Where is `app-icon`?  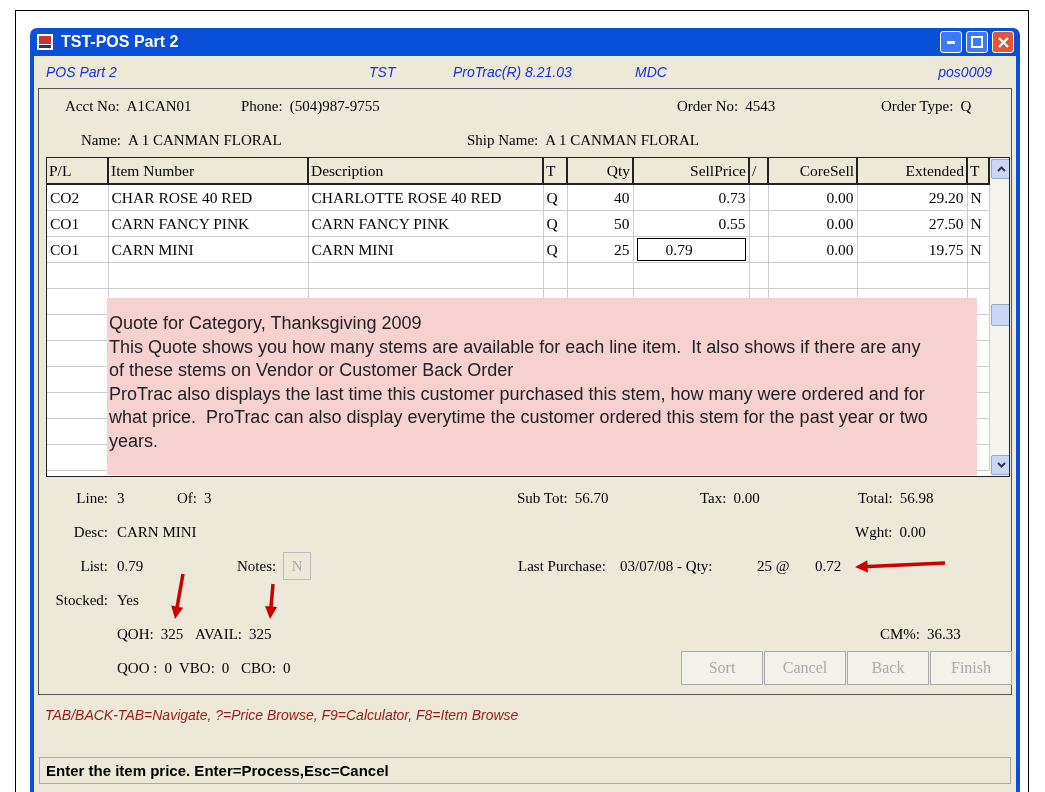
app-icon is located at coordinates (45, 42).